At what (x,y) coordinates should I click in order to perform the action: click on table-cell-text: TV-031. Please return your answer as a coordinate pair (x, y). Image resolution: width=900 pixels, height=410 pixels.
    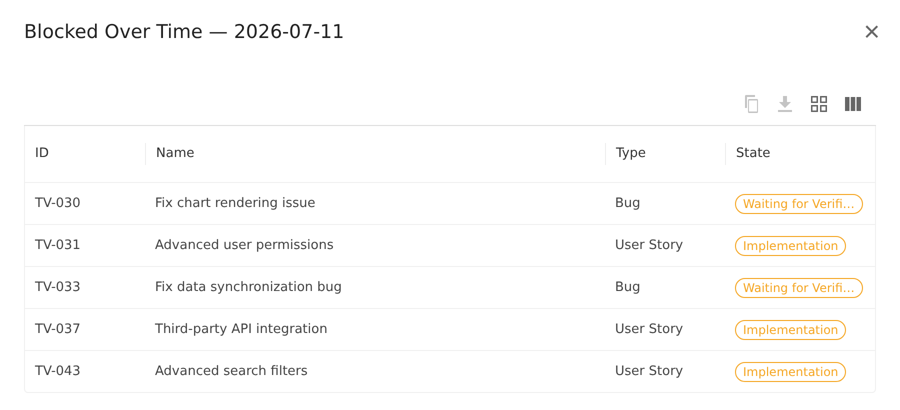
    Looking at the image, I should click on (58, 245).